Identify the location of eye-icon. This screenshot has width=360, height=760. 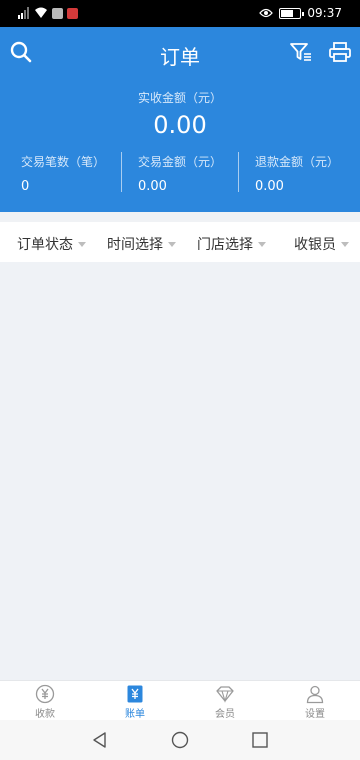
(266, 13).